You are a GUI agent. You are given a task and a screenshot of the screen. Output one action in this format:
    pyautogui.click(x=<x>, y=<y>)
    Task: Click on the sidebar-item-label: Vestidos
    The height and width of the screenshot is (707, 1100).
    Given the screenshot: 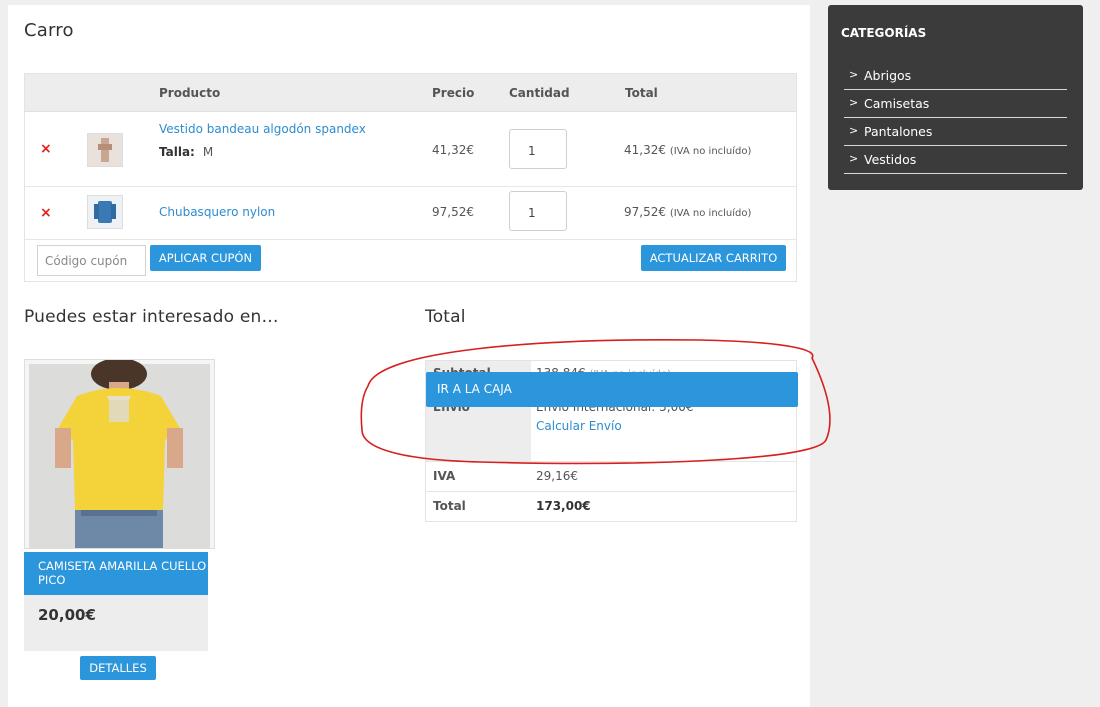 What is the action you would take?
    pyautogui.click(x=890, y=159)
    